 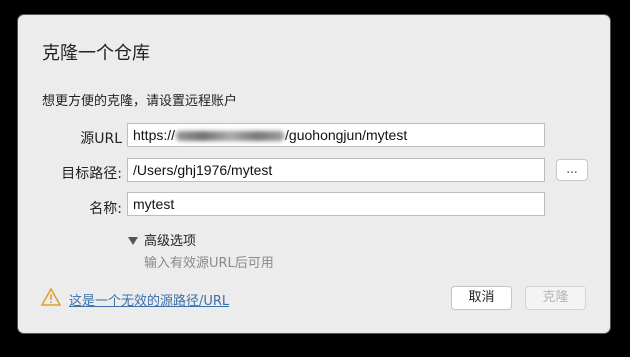 What do you see at coordinates (139, 99) in the screenshot?
I see `remote-account-prompt: 想更方便的克隆，请设置远程账户` at bounding box center [139, 99].